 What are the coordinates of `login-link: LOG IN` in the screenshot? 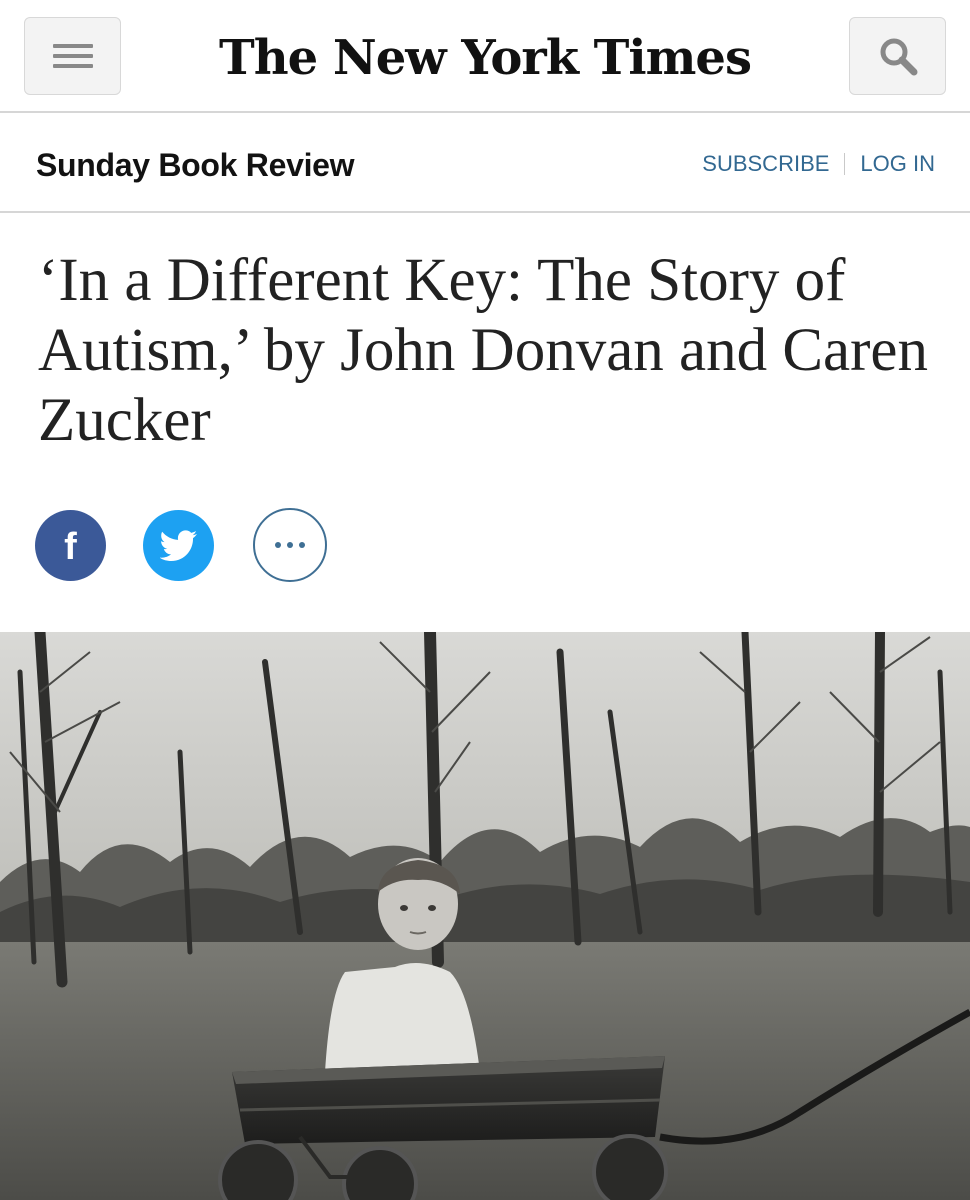 It's located at (897, 164).